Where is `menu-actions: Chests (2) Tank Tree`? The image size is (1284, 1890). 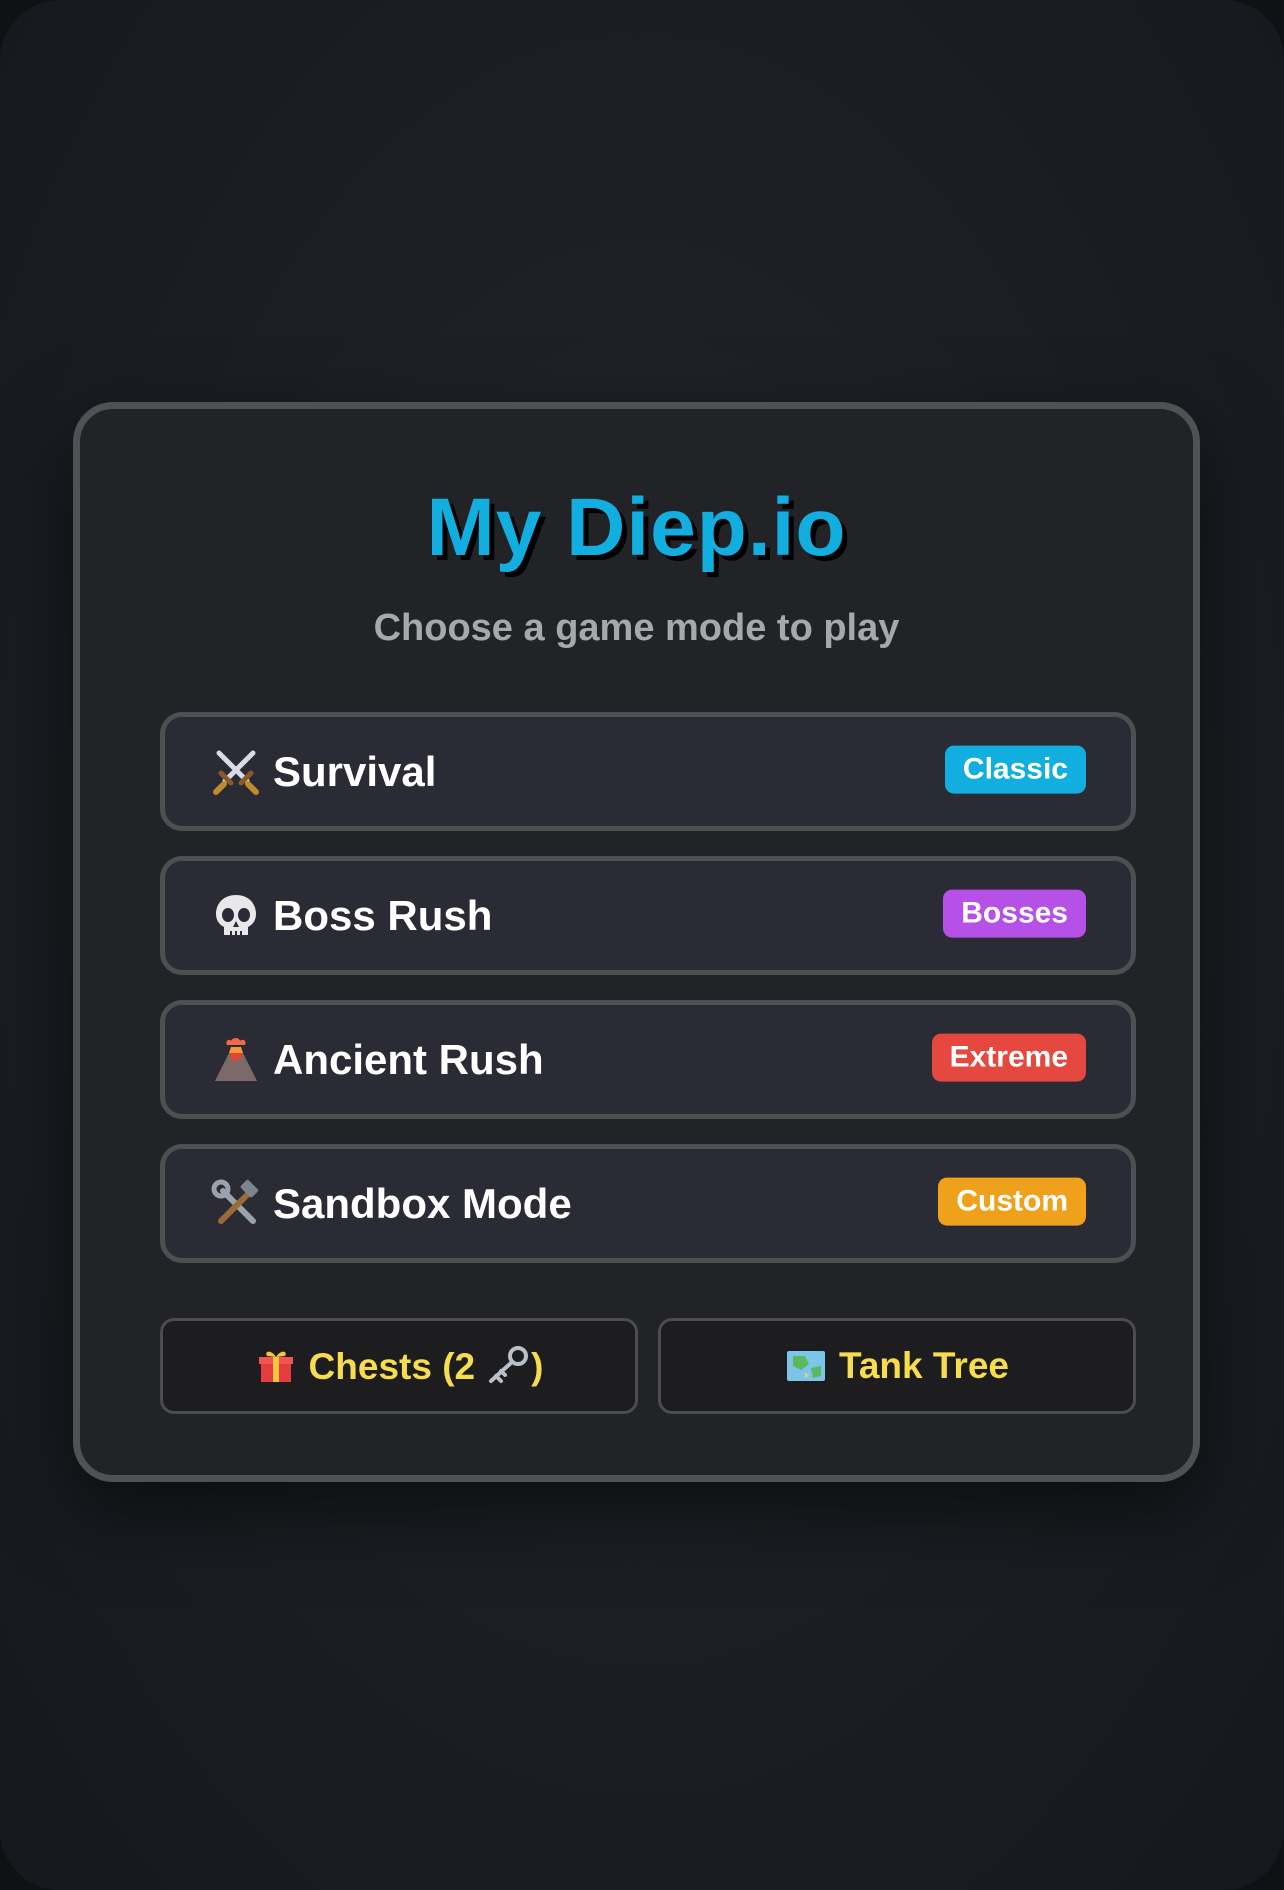
menu-actions: Chests (2) Tank Tree is located at coordinates (648, 1366).